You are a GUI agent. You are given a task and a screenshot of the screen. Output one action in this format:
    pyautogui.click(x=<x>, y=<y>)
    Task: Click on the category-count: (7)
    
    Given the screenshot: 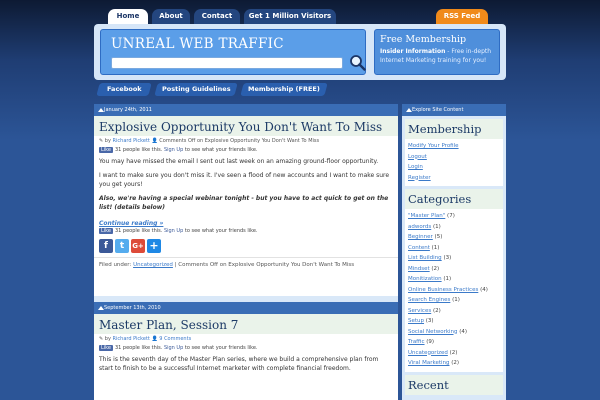 What is the action you would take?
    pyautogui.click(x=451, y=216)
    